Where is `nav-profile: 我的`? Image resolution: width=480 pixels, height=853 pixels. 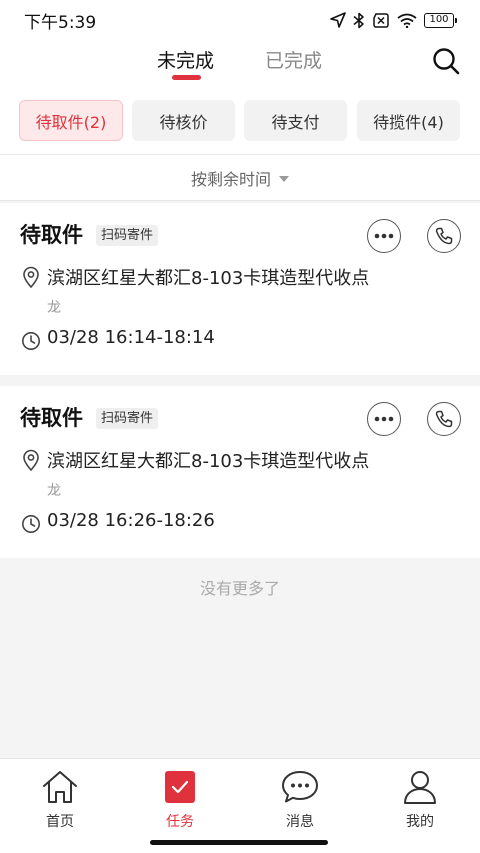
nav-profile: 我的 is located at coordinates (420, 800).